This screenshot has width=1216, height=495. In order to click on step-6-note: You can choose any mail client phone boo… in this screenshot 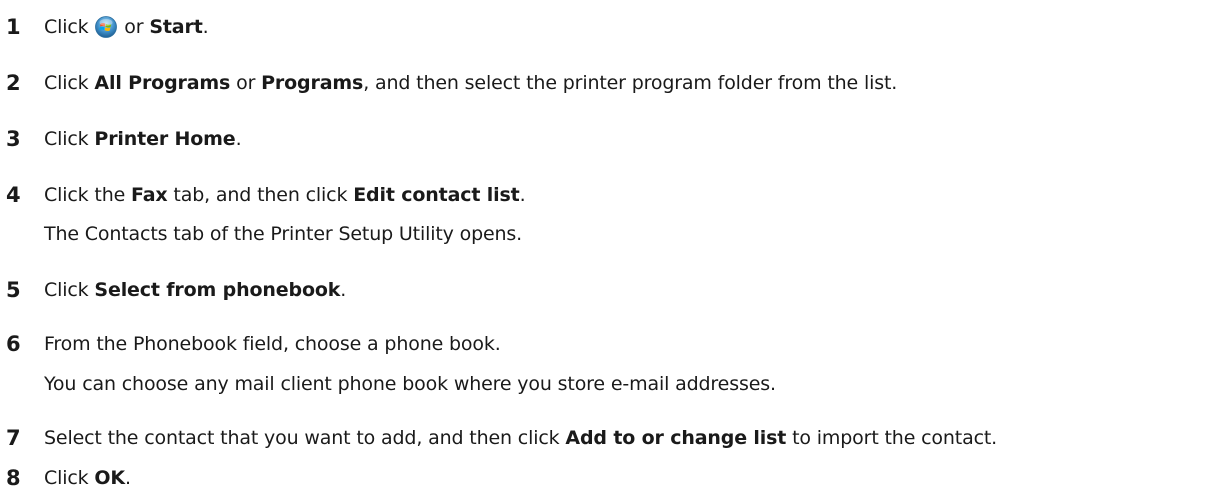, I will do `click(410, 384)`.